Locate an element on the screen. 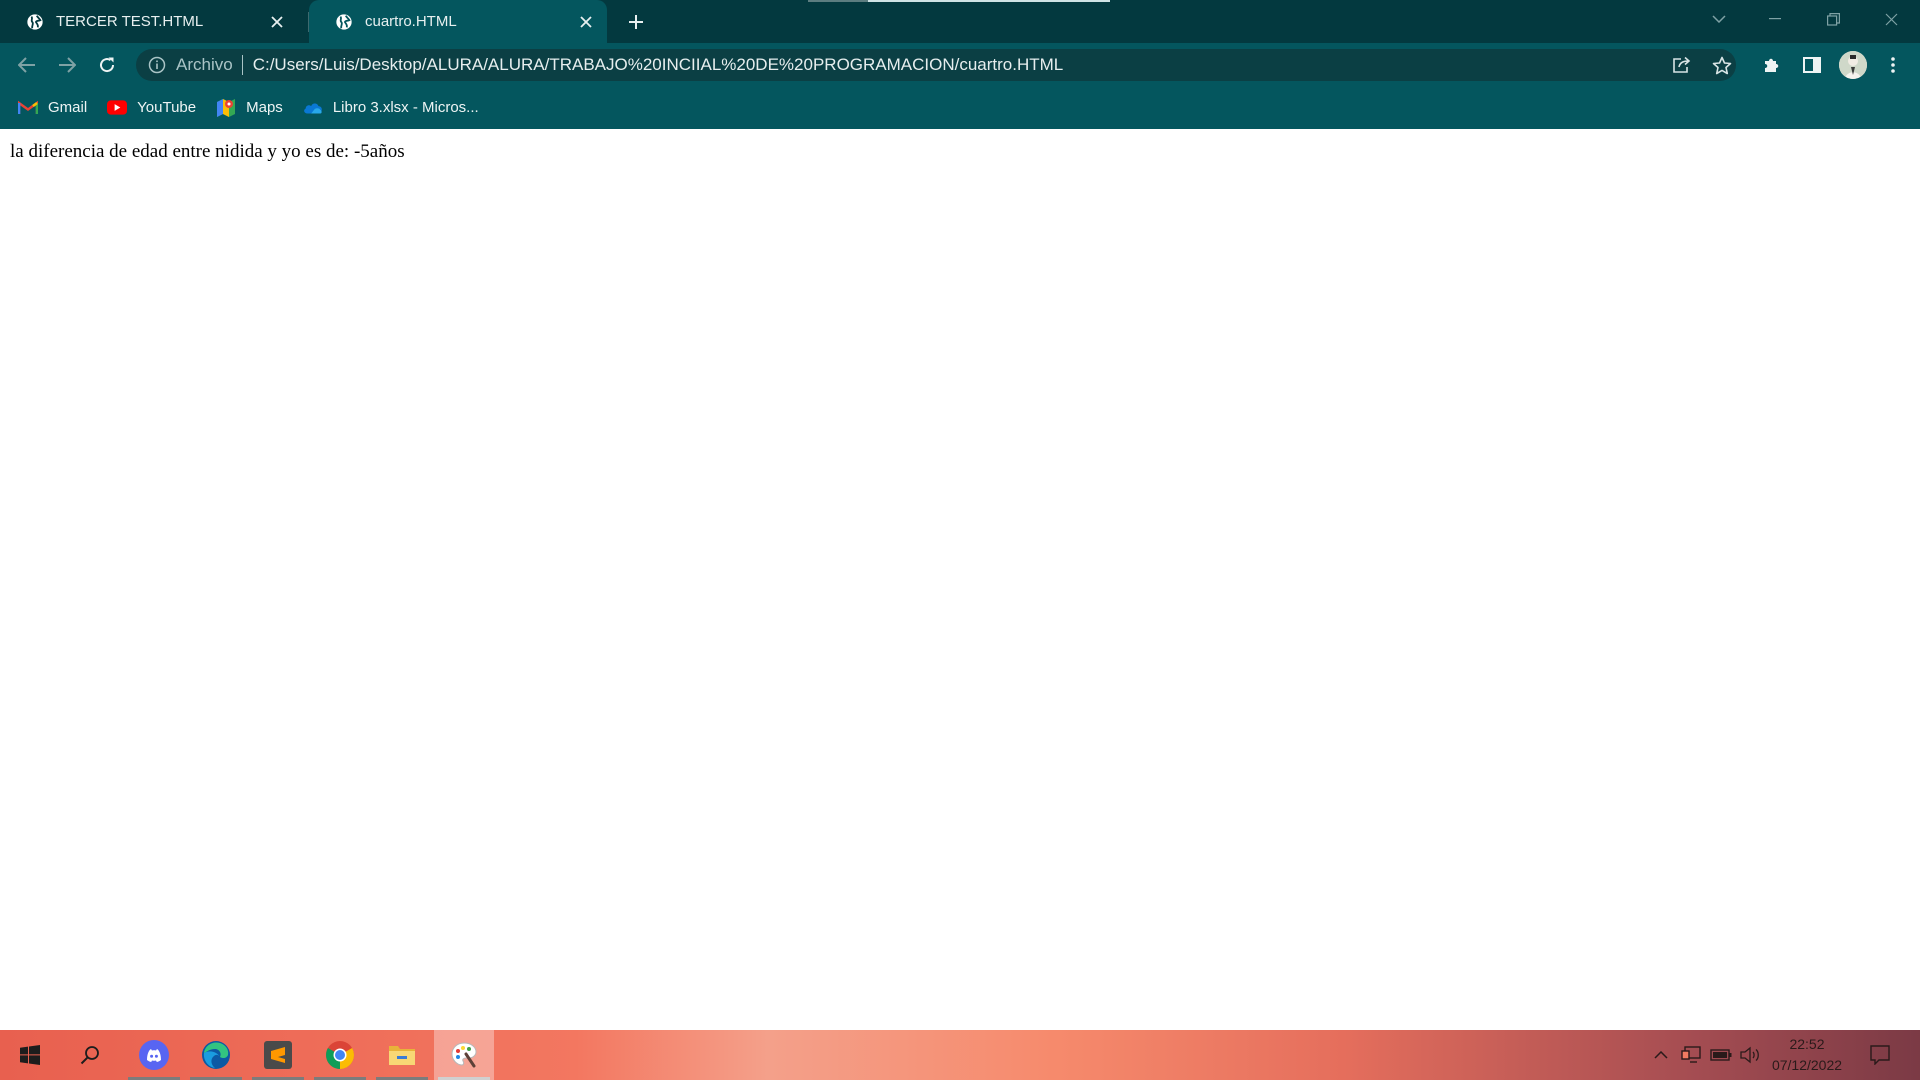  kebab-menu-icon is located at coordinates (1893, 65).